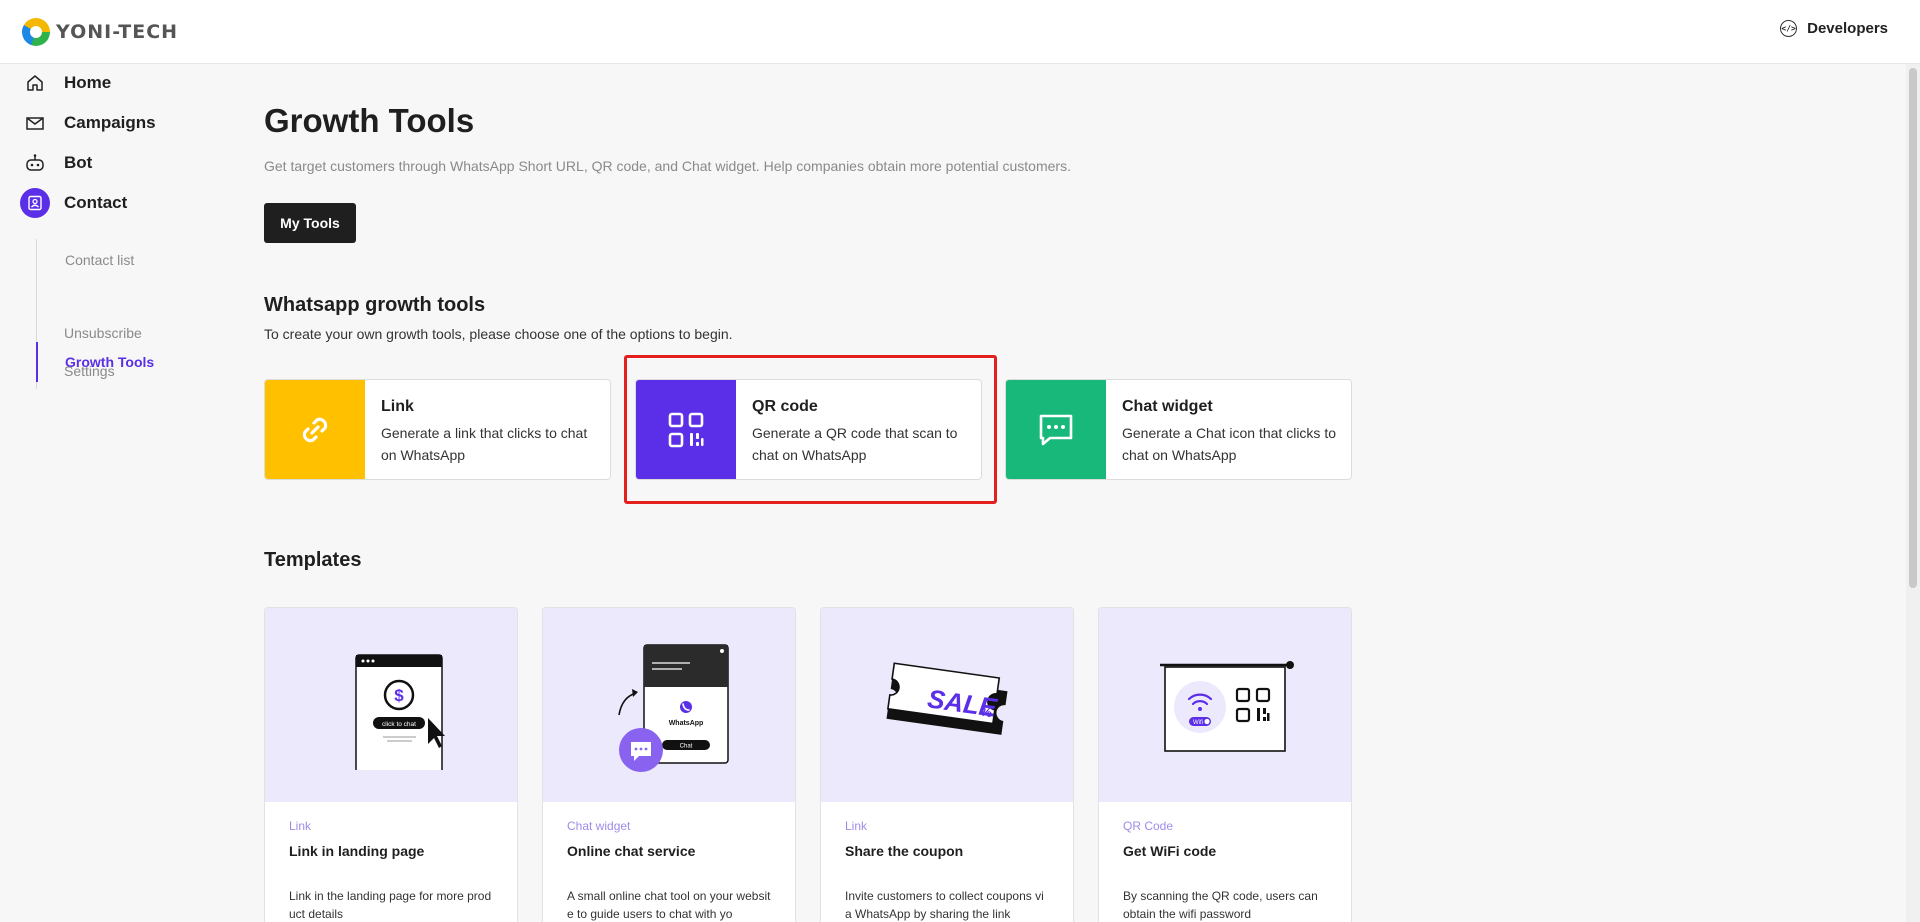 This screenshot has height=922, width=1920. What do you see at coordinates (1913, 328) in the screenshot?
I see `scrollbar-thumb` at bounding box center [1913, 328].